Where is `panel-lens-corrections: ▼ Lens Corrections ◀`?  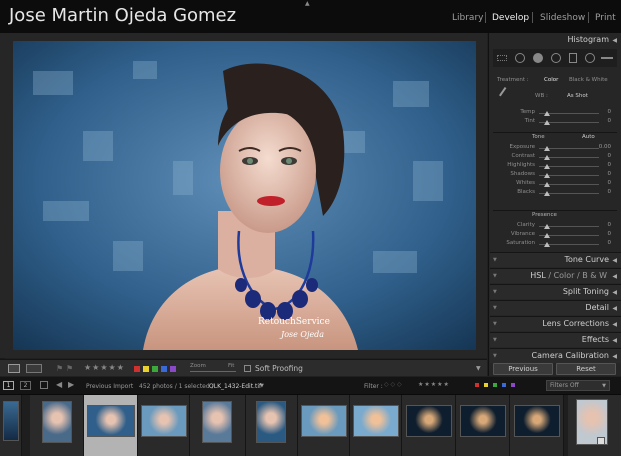 panel-lens-corrections: ▼ Lens Corrections ◀ is located at coordinates (555, 323).